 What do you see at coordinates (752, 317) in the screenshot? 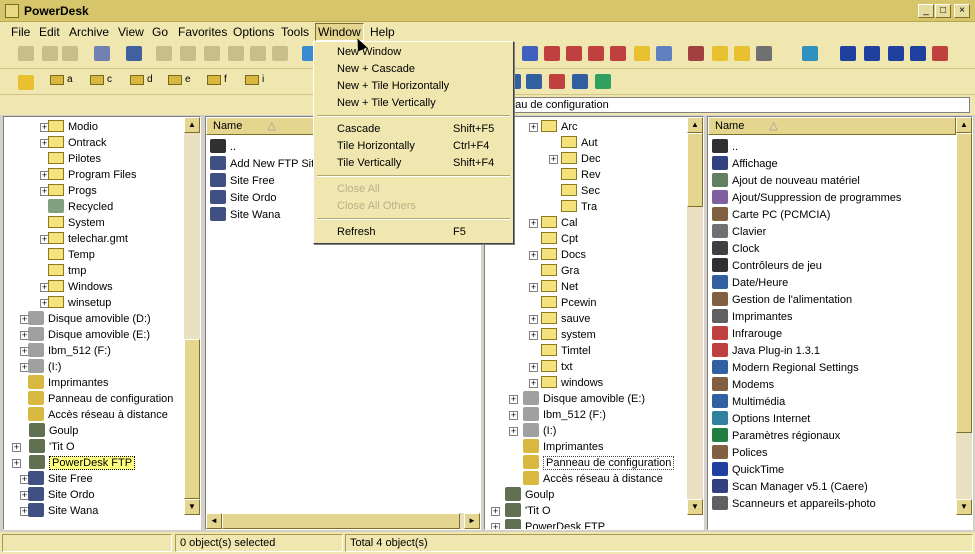
I see `list-item: Imprimantes` at bounding box center [752, 317].